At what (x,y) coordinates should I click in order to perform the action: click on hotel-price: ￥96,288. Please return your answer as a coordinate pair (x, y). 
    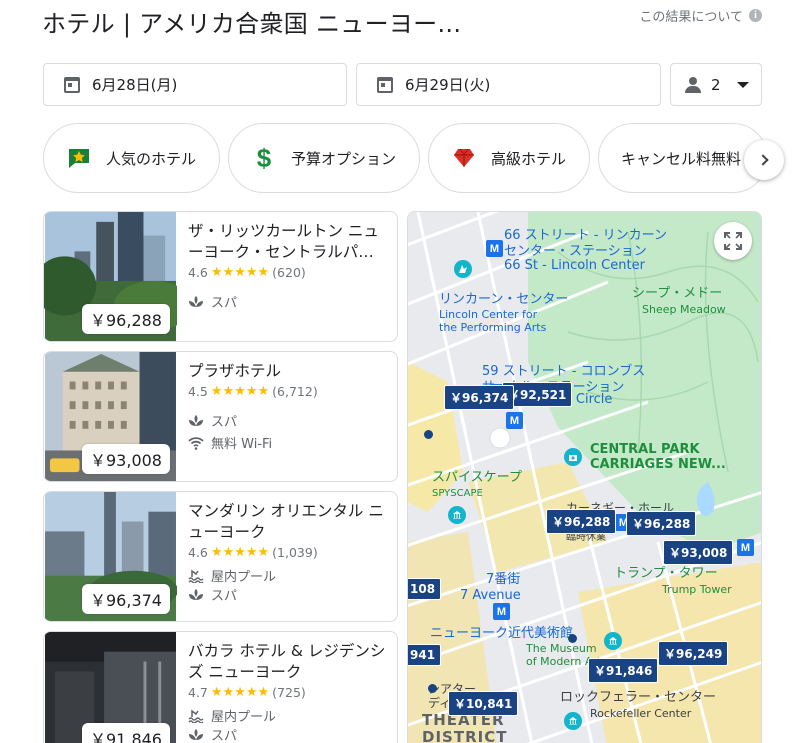
    Looking at the image, I should click on (126, 319).